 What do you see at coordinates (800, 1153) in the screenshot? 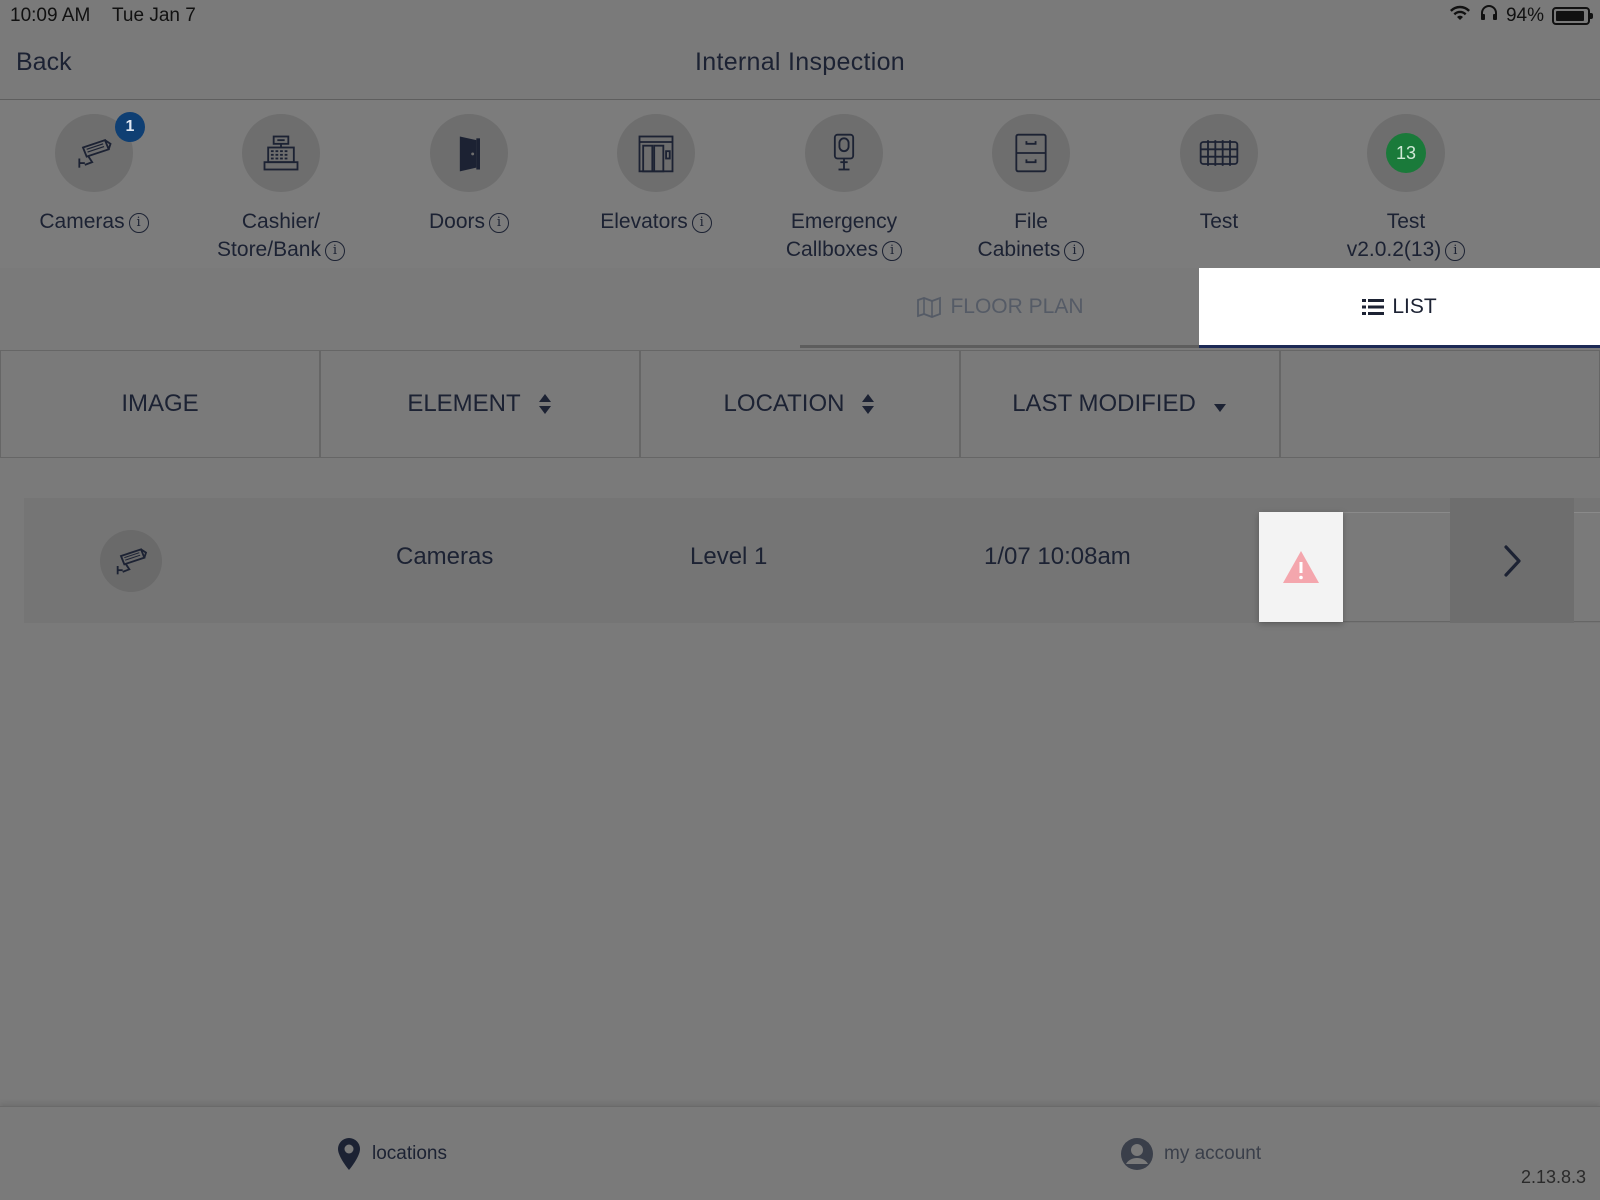
I see `bottom-tab-bar: locations my account 2.13.8.3` at bounding box center [800, 1153].